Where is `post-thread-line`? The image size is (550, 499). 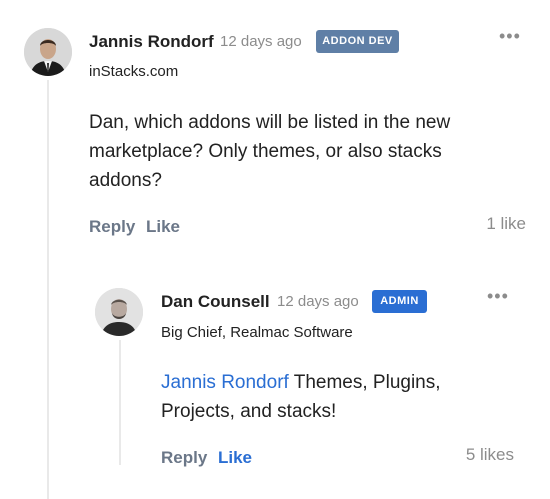 post-thread-line is located at coordinates (48, 289).